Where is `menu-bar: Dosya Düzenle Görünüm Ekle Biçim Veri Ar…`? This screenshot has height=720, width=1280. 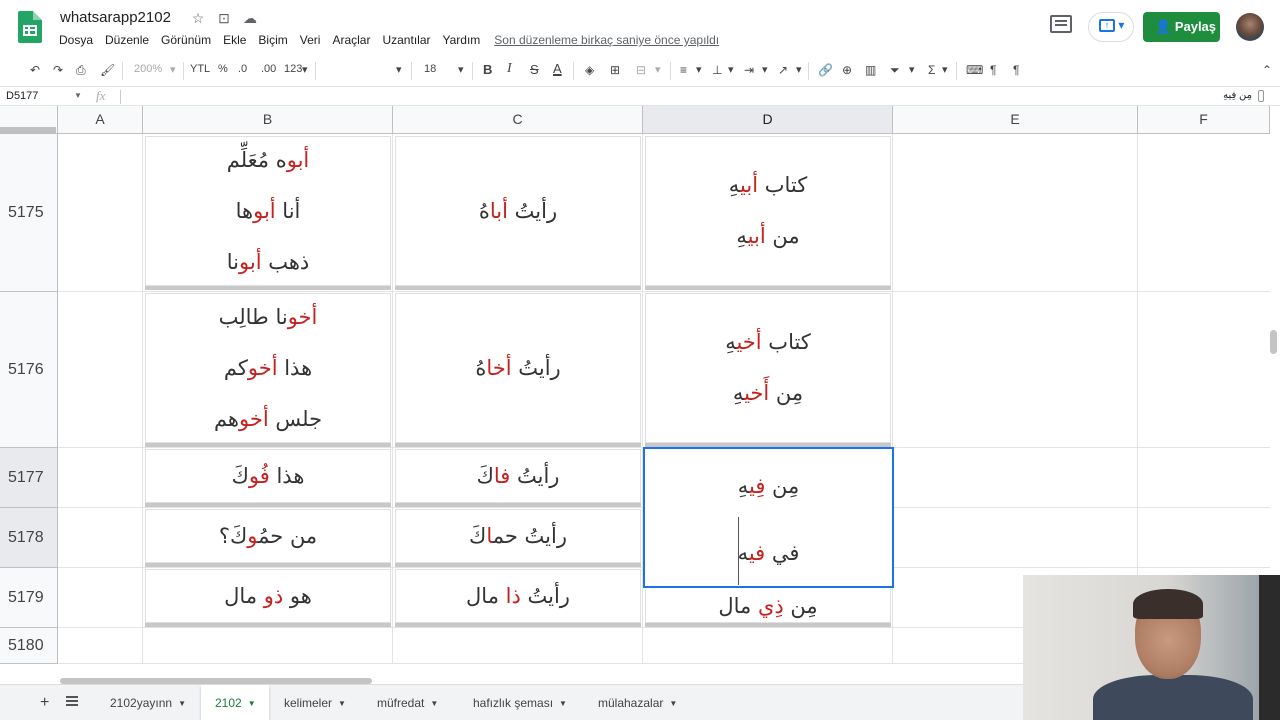
menu-bar: Dosya Düzenle Görünüm Ekle Biçim Veri Ar… is located at coordinates (389, 40).